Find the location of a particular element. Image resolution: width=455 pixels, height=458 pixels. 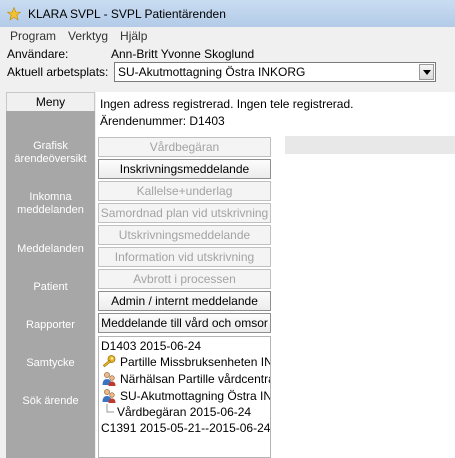

case-number: Ärendenummer: D1403 is located at coordinates (162, 121).